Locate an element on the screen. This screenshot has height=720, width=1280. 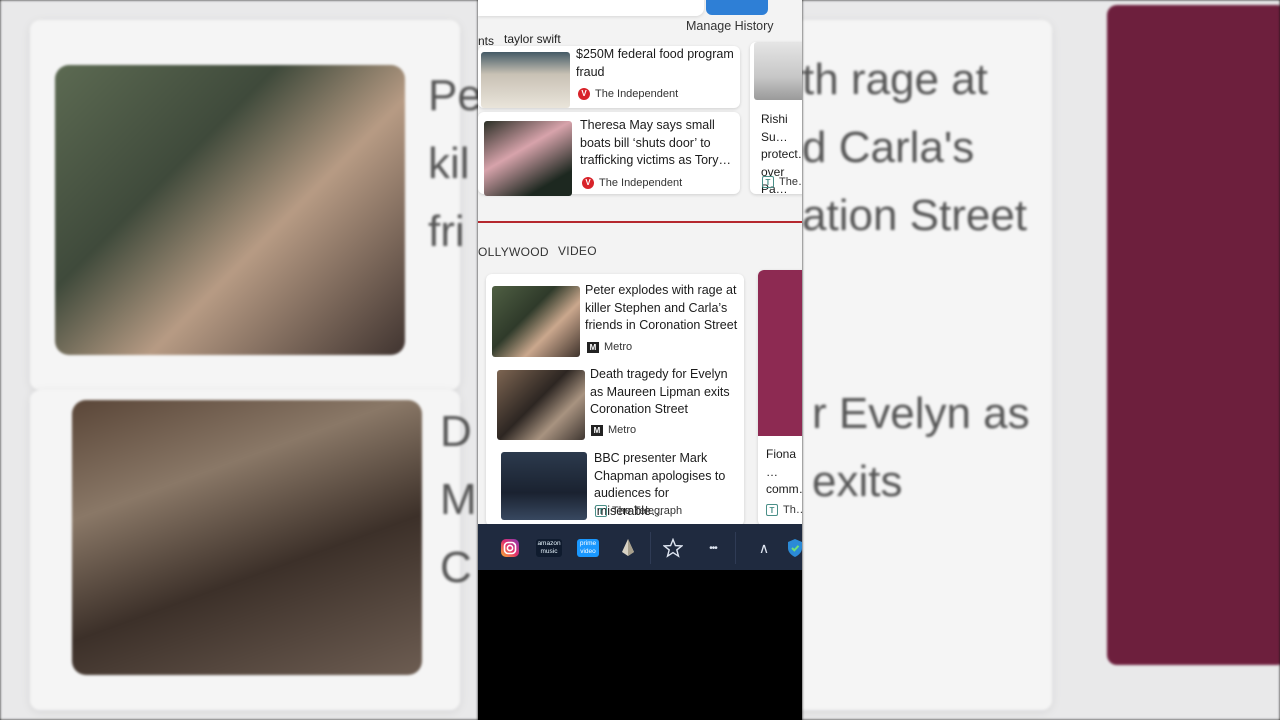
chevron-up-icon: ∧ is located at coordinates (764, 548).